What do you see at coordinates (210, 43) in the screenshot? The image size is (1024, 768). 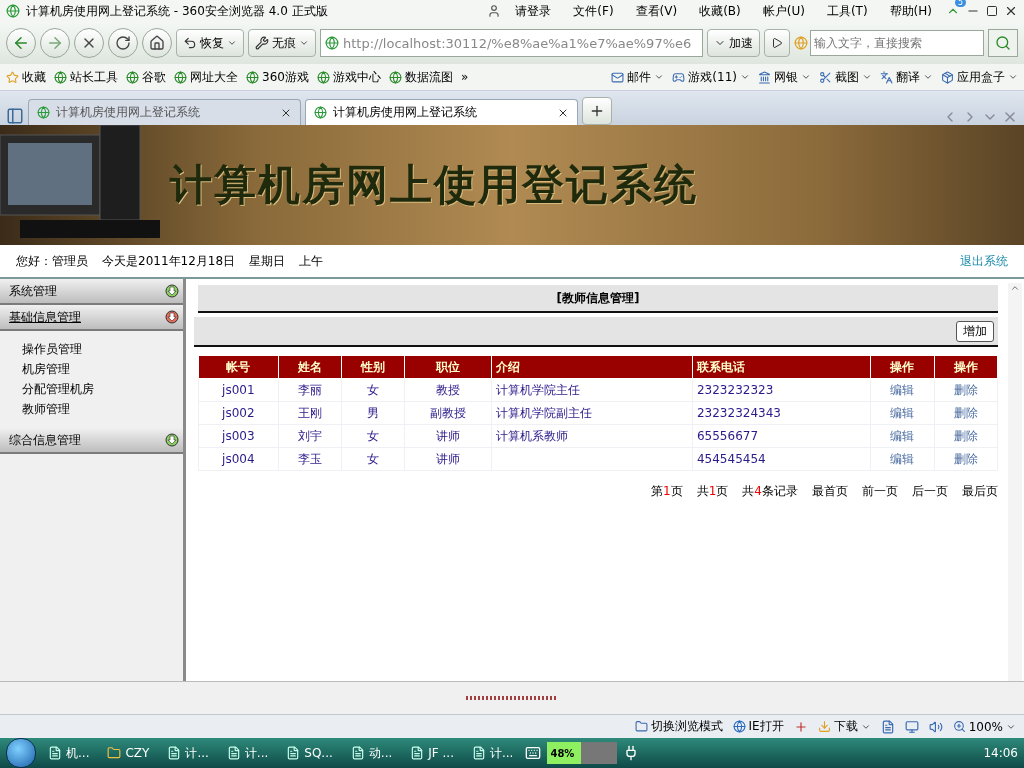 I see `restore-button: 恢复` at bounding box center [210, 43].